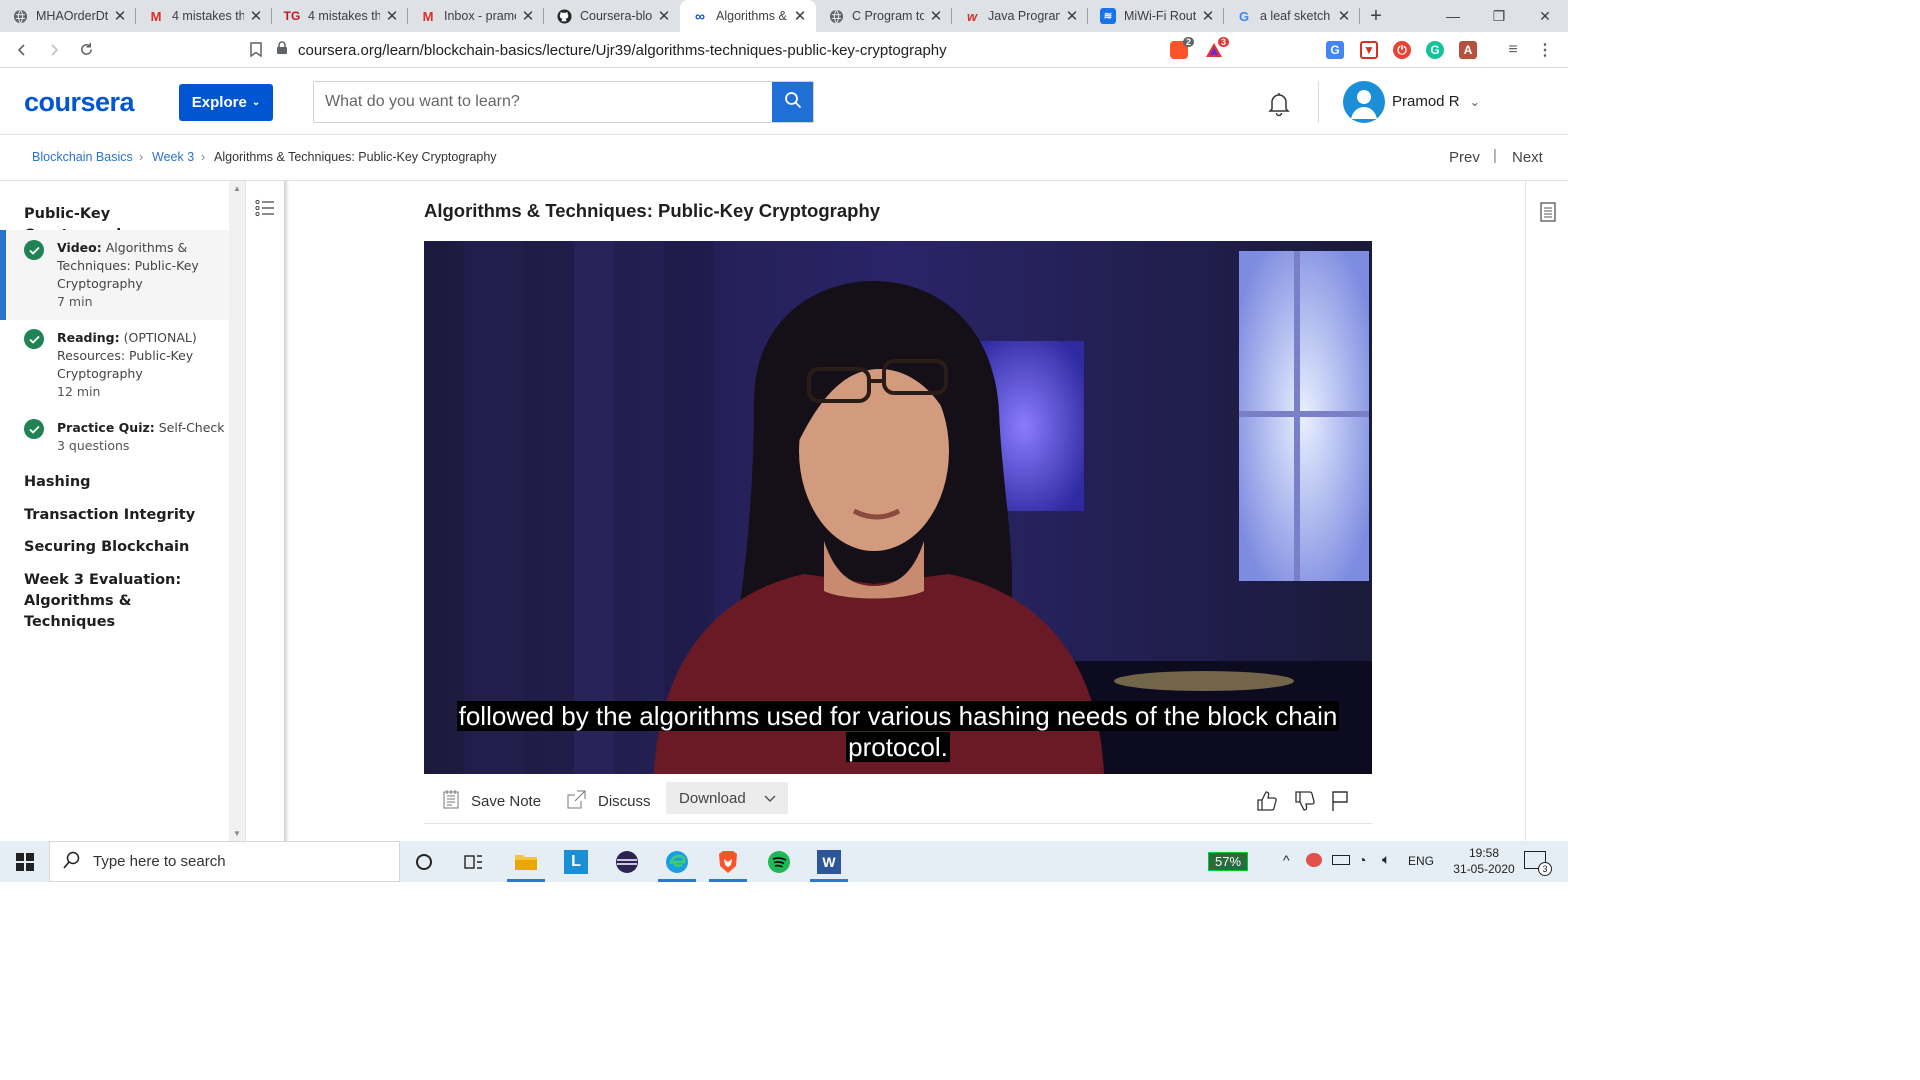  What do you see at coordinates (609, 801) in the screenshot?
I see `discuss-button: Discuss` at bounding box center [609, 801].